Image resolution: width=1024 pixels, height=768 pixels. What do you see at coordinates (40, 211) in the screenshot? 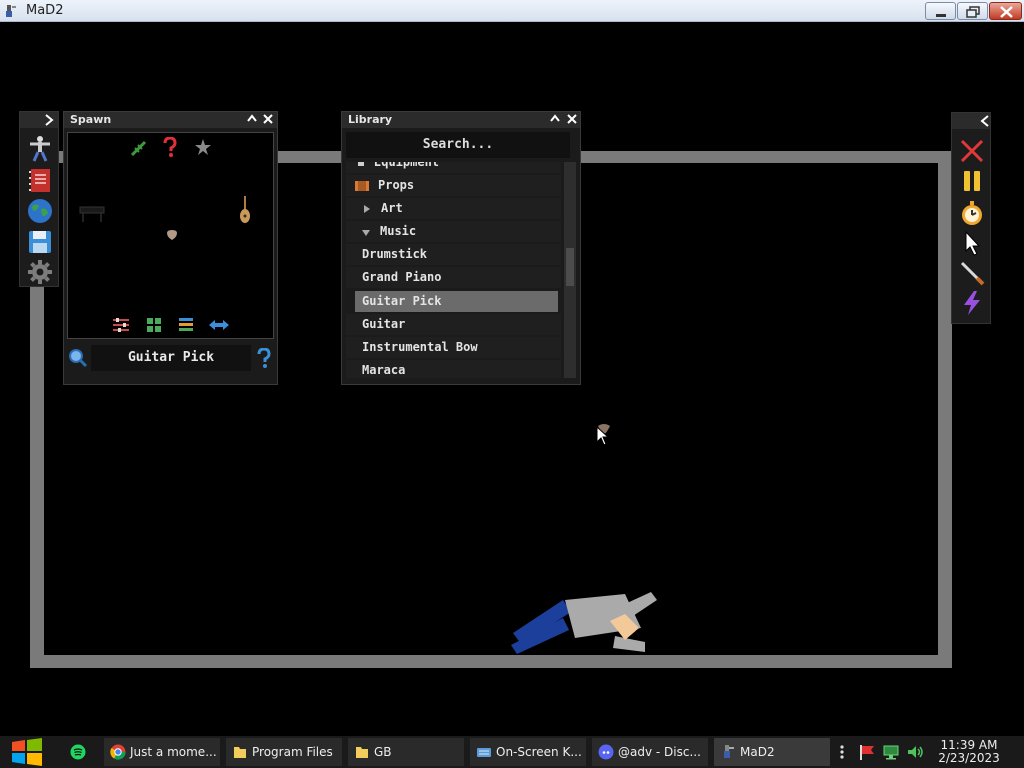
I see `globe-icon` at bounding box center [40, 211].